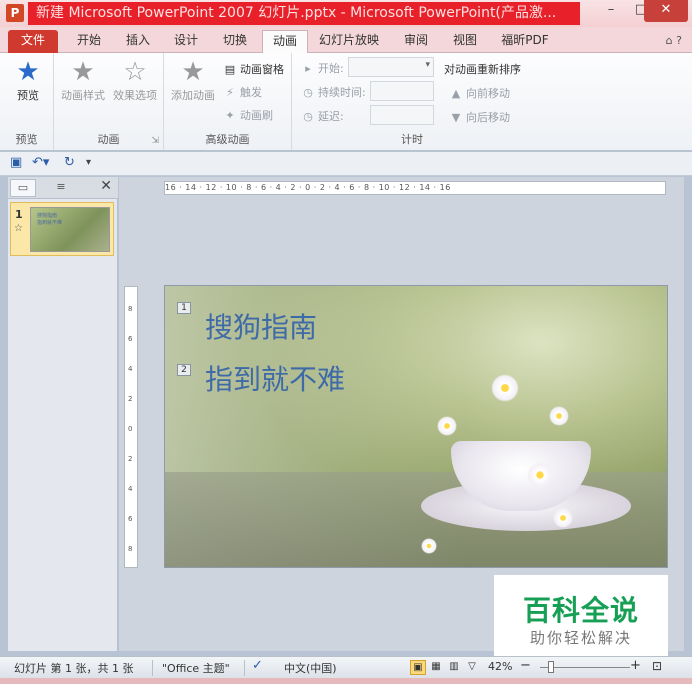 The width and height of the screenshot is (692, 684). I want to click on slides-panel-tabs: ▭ ≡ ✕, so click(63, 188).